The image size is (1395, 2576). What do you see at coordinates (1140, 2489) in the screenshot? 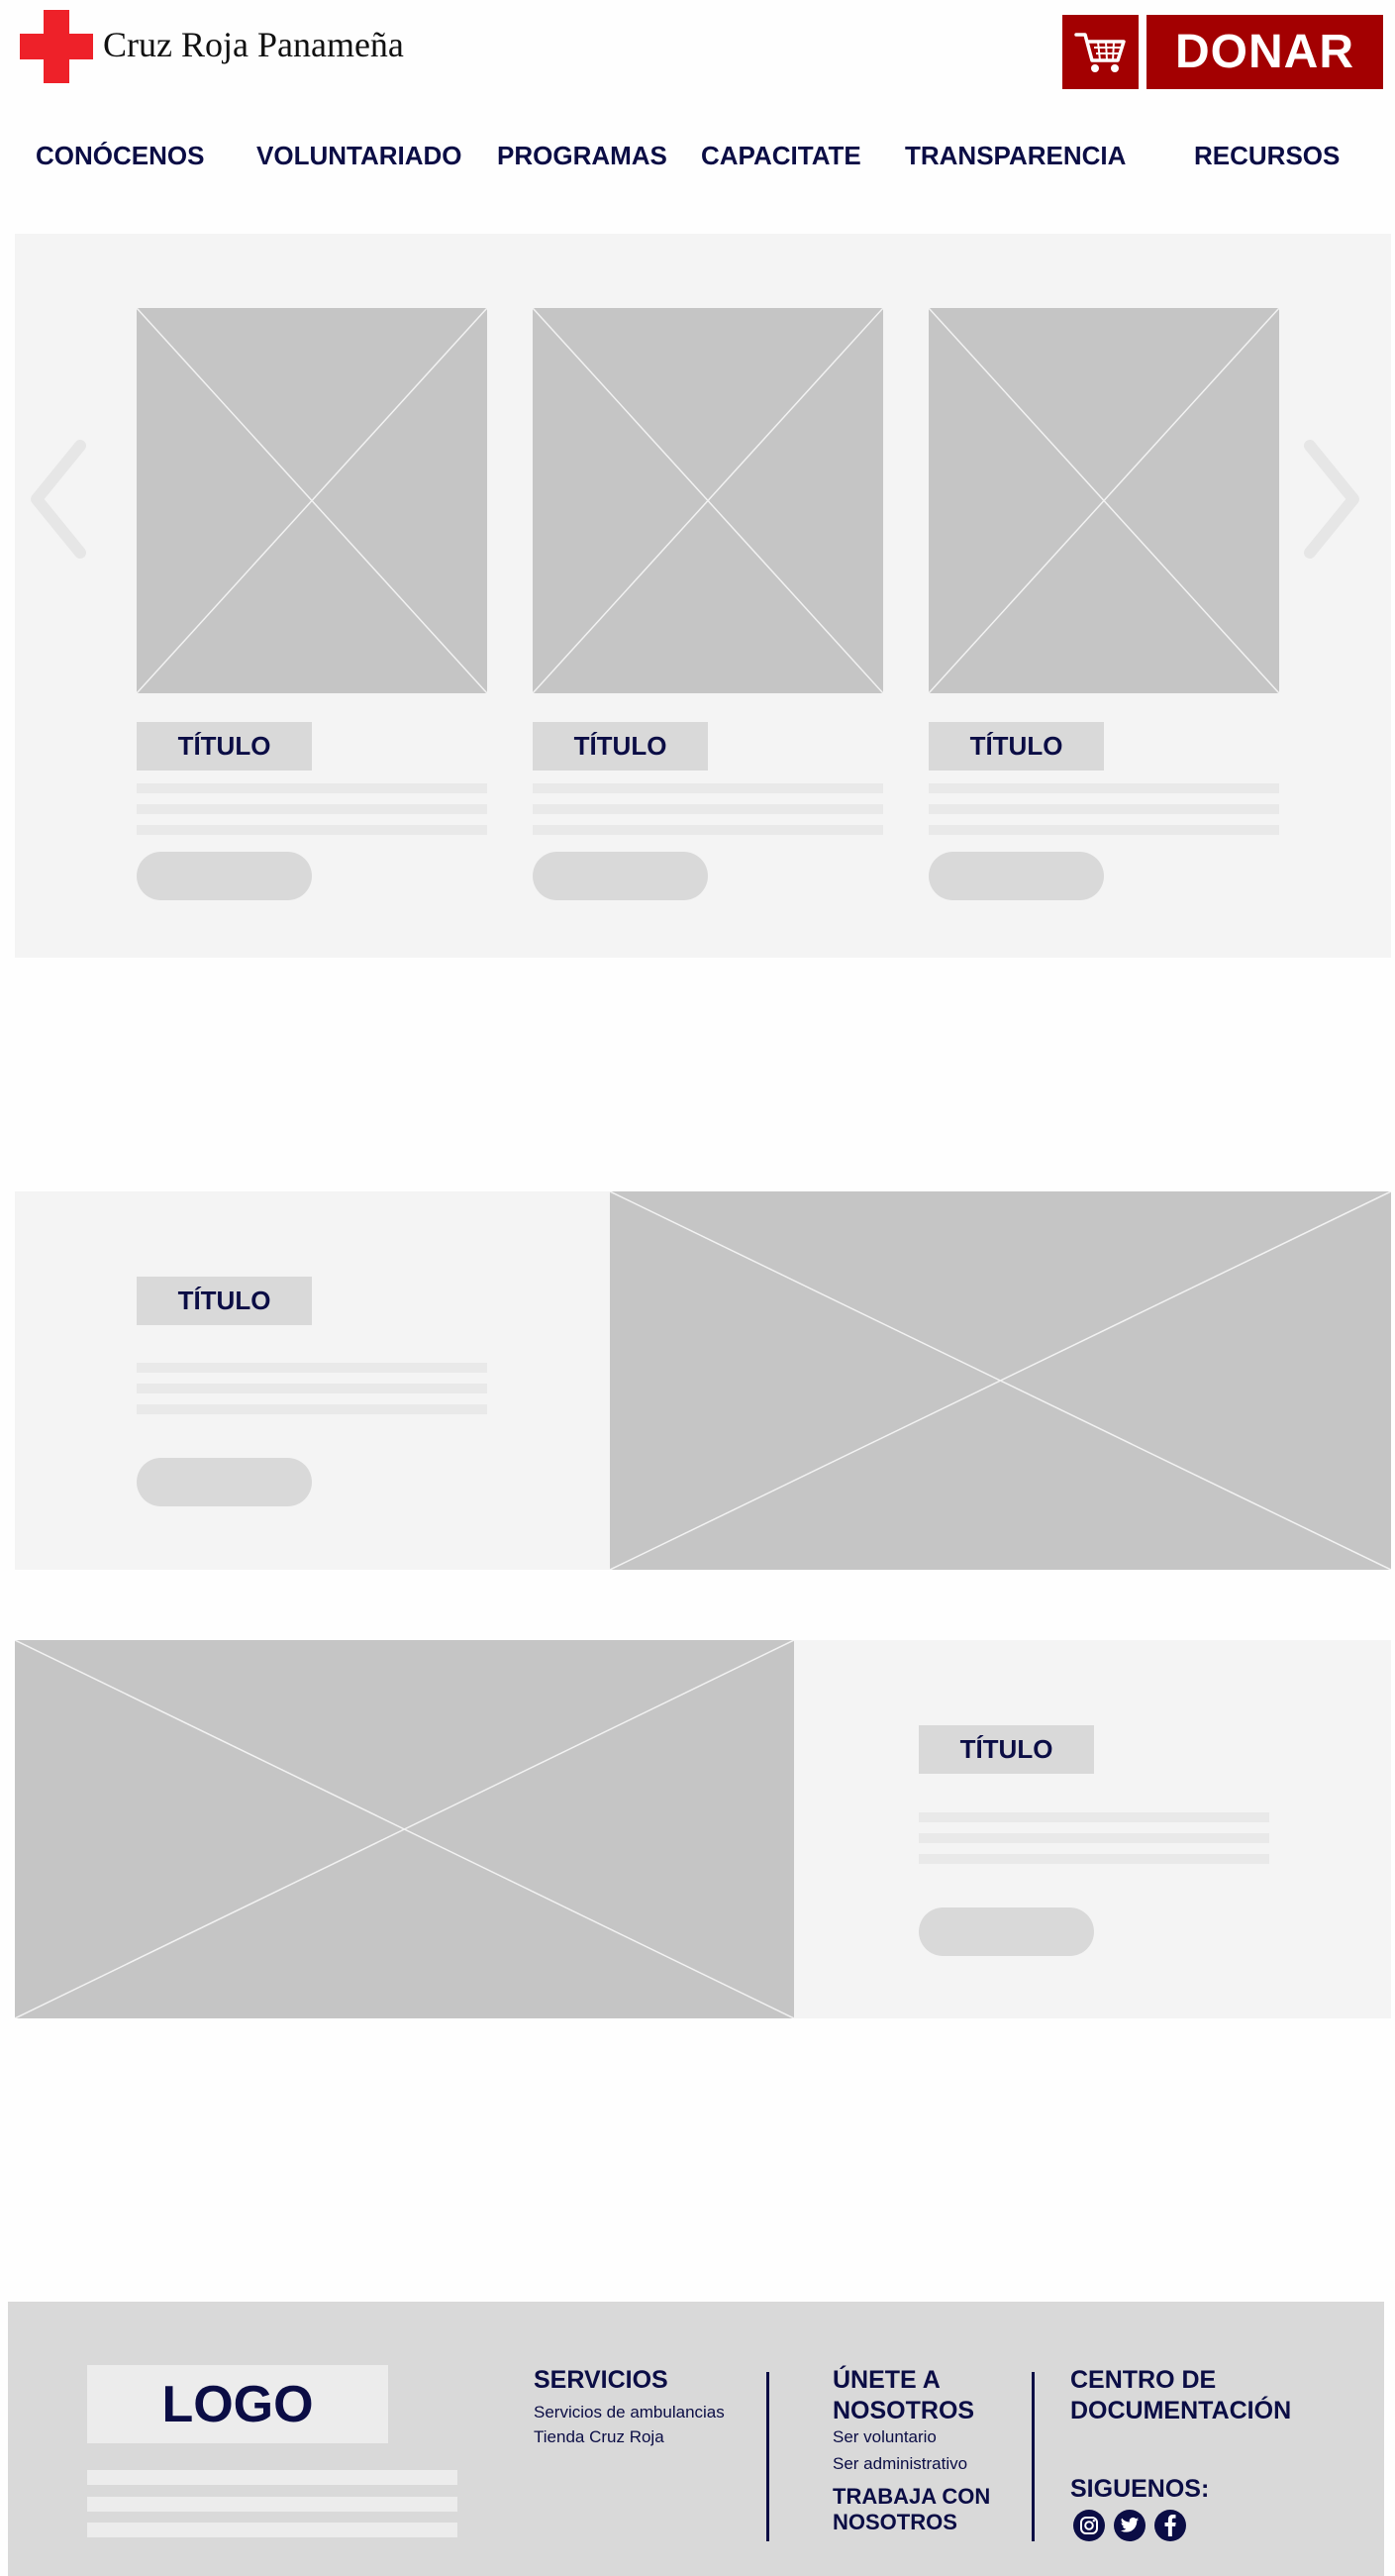
I see `footer-heading-siguenos: SIGUENOS:` at bounding box center [1140, 2489].